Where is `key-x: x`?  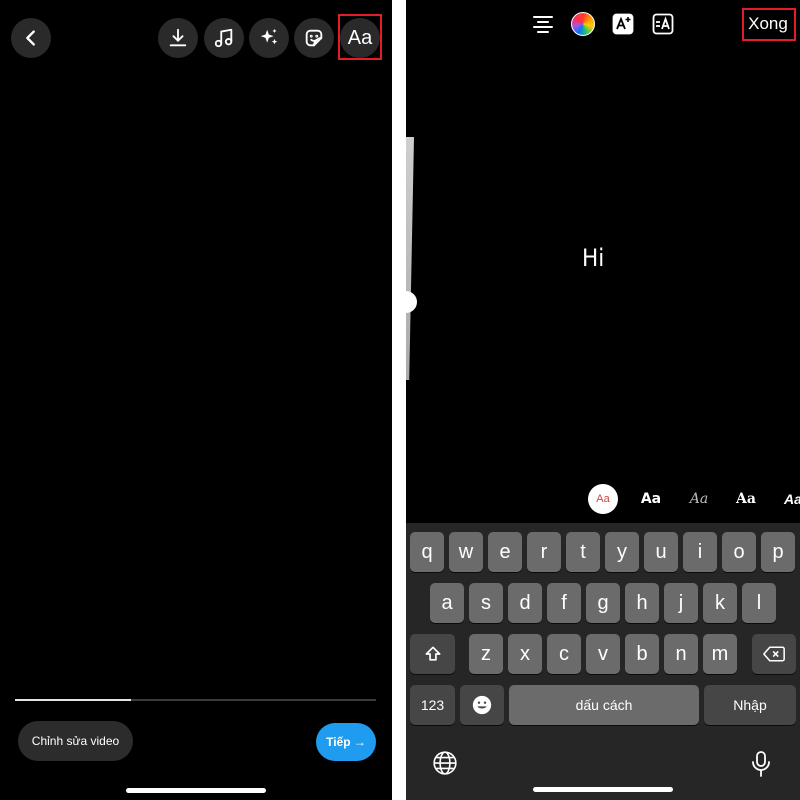 key-x: x is located at coordinates (525, 654).